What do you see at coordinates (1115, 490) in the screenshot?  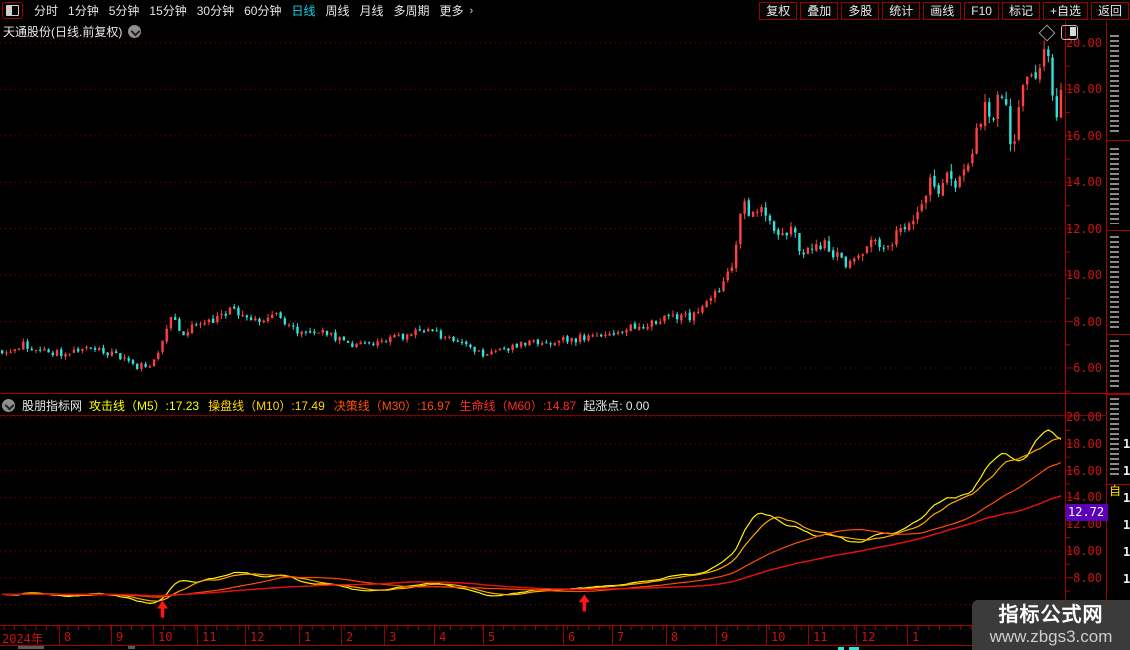 I see `clipped-tab-label: 自` at bounding box center [1115, 490].